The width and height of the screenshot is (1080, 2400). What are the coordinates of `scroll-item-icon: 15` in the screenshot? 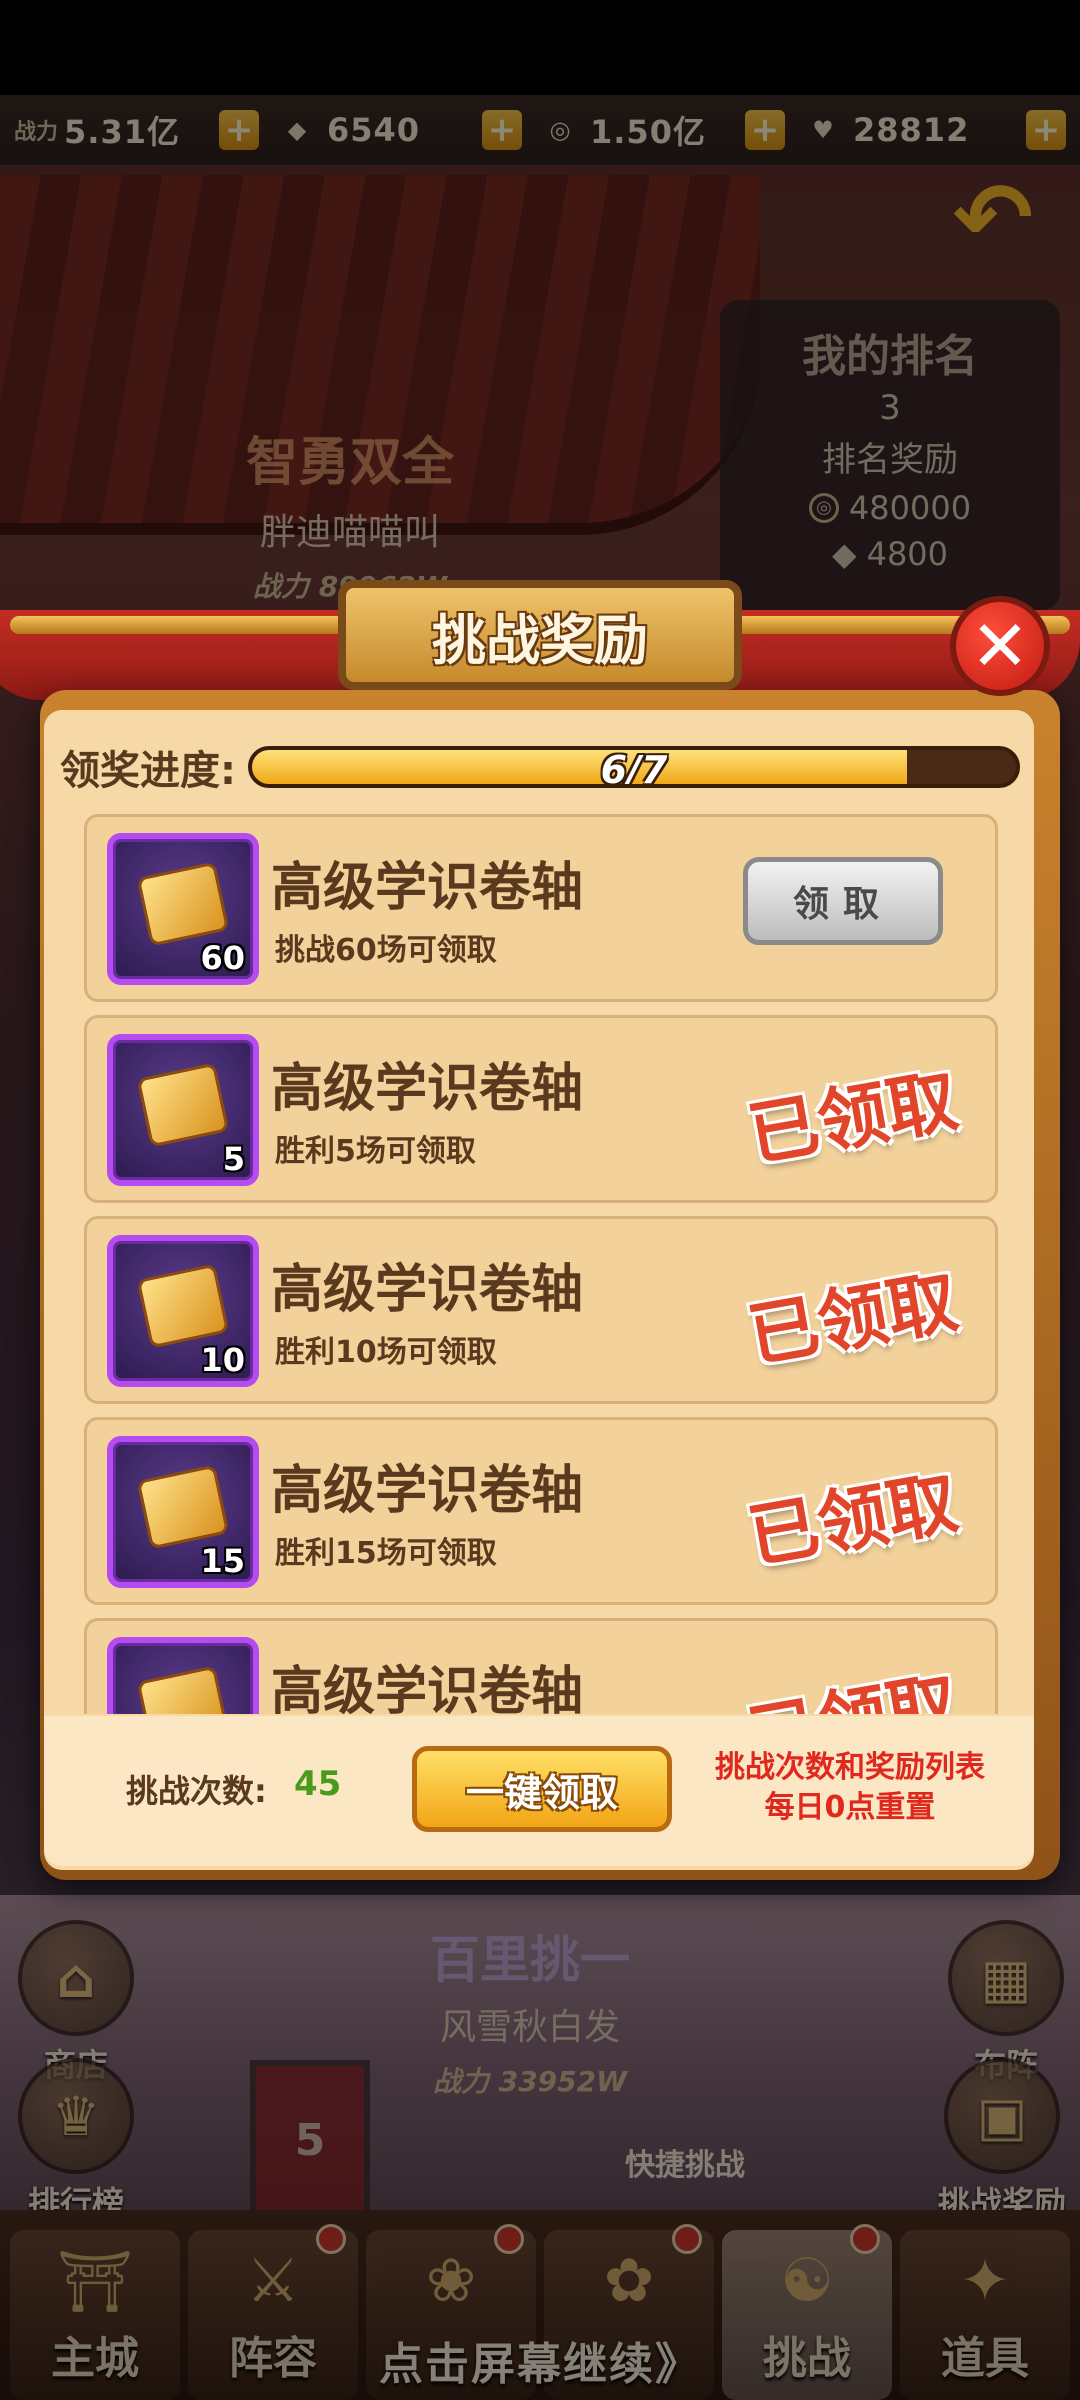 It's located at (183, 1512).